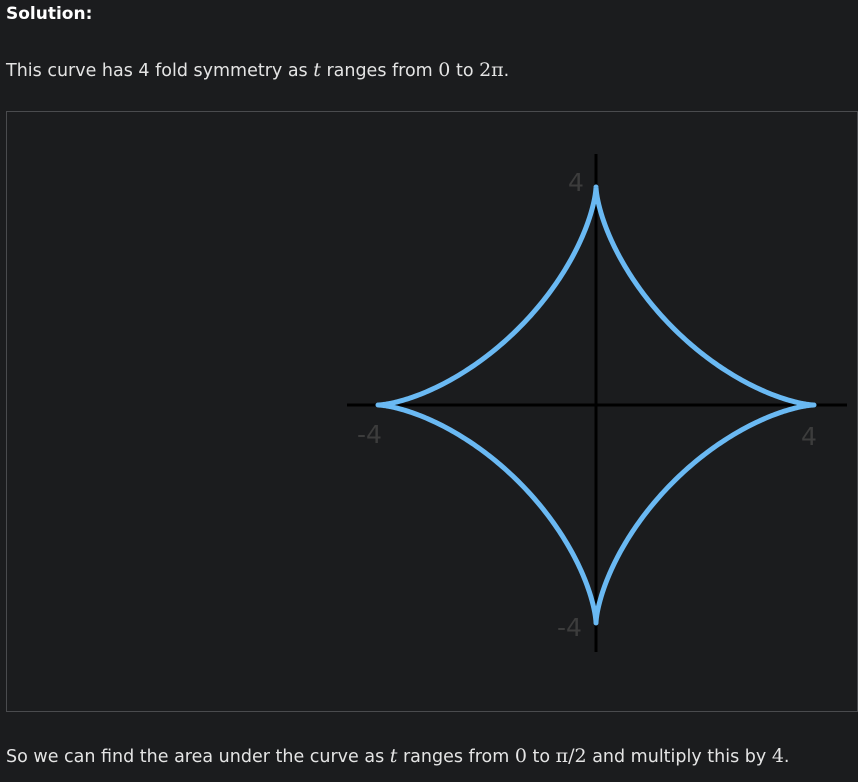 The image size is (858, 782). Describe the element at coordinates (576, 182) in the screenshot. I see `y-tick-label-top: 4` at that location.